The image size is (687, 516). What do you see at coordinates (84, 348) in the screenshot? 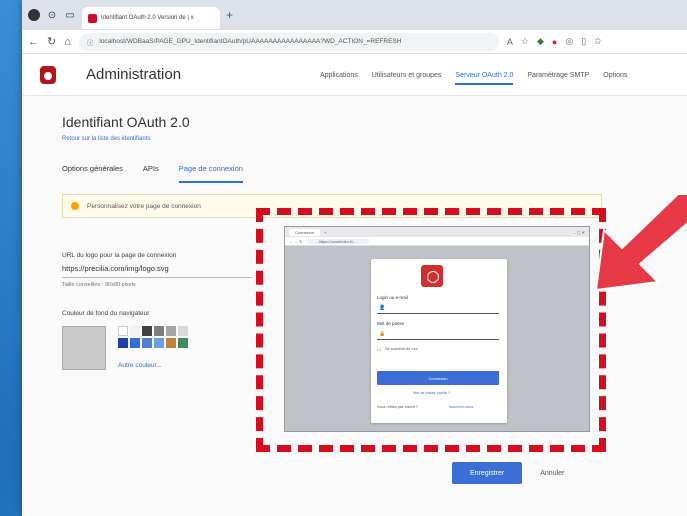
I see `selected-color-swatch` at bounding box center [84, 348].